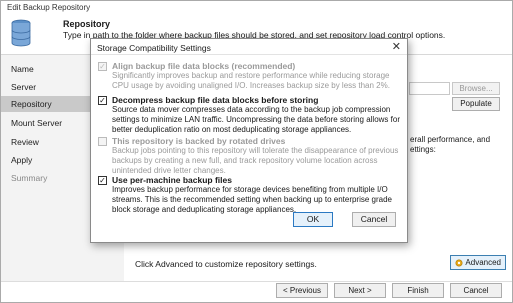  What do you see at coordinates (396, 46) in the screenshot?
I see `close-icon: ✕` at bounding box center [396, 46].